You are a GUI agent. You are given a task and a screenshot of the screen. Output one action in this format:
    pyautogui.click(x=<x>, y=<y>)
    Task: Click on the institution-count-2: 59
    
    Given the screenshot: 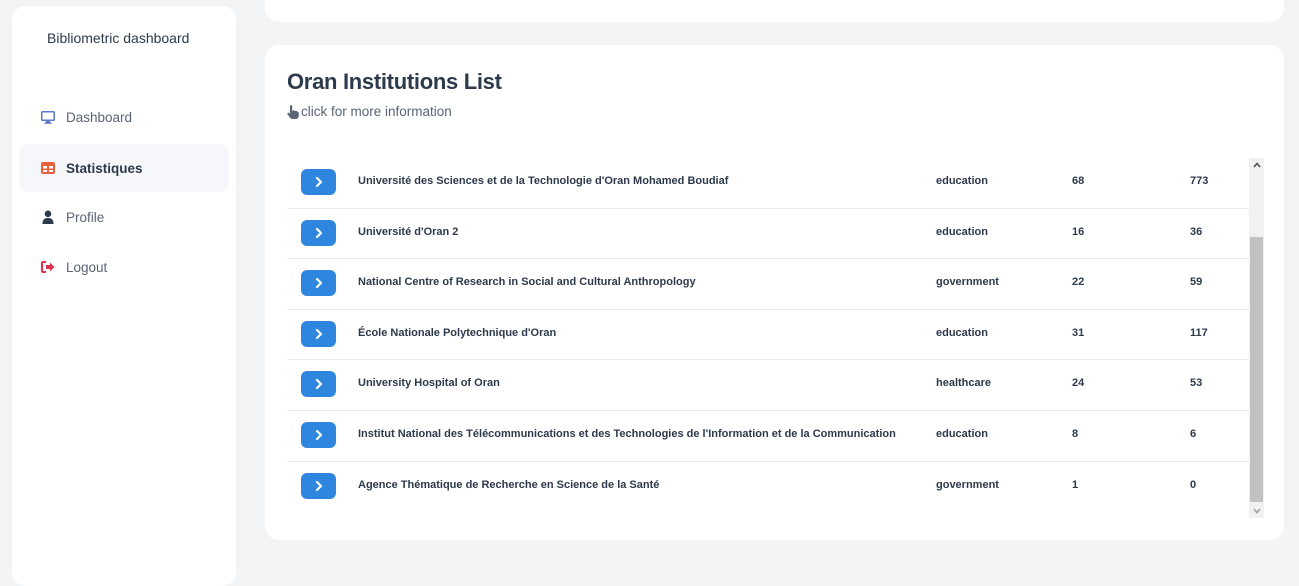 What is the action you would take?
    pyautogui.click(x=1196, y=282)
    